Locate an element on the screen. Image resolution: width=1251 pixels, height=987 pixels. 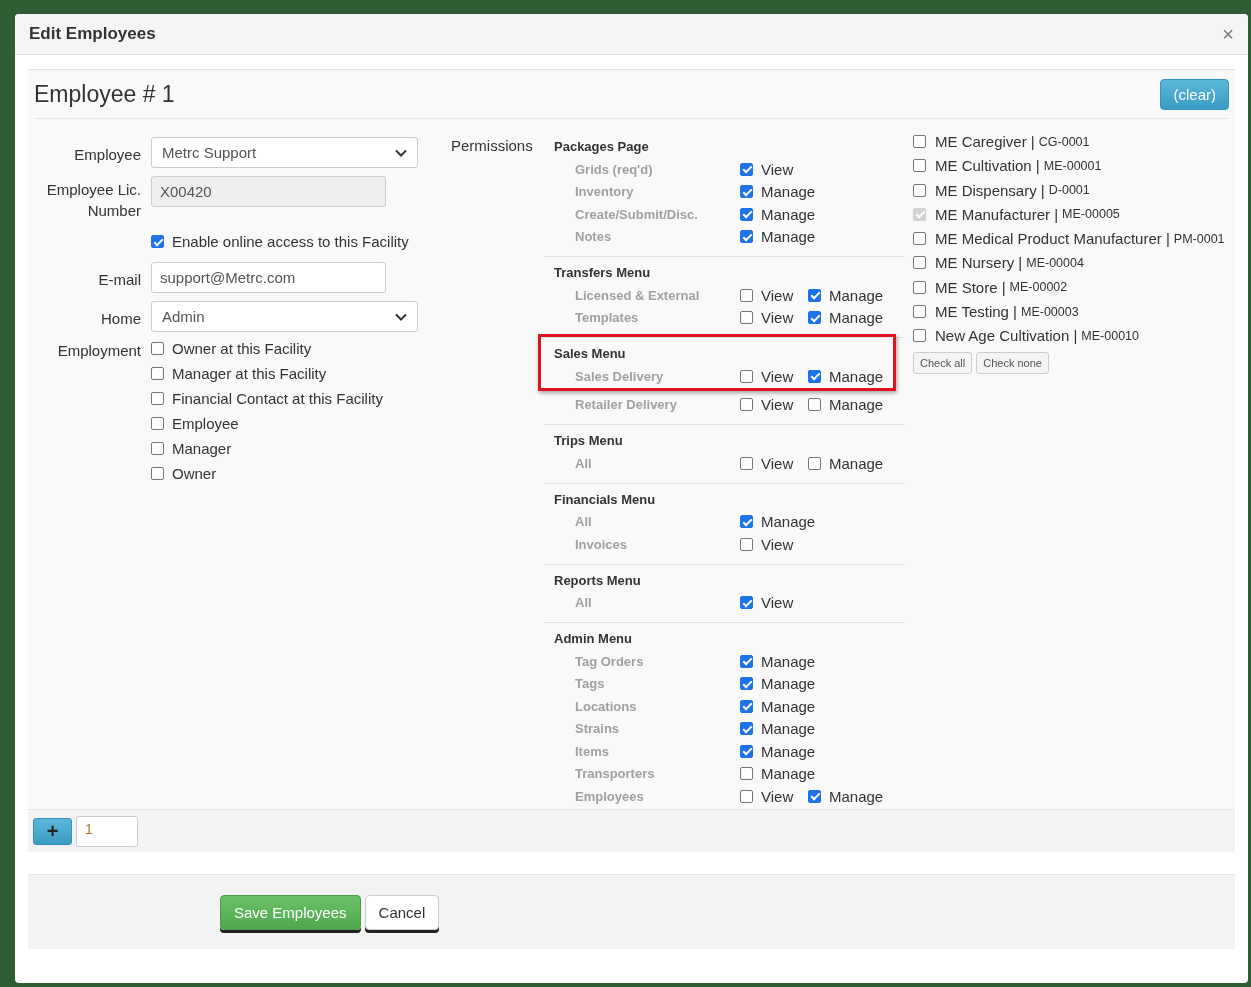
check-button: Check none is located at coordinates (1012, 362).